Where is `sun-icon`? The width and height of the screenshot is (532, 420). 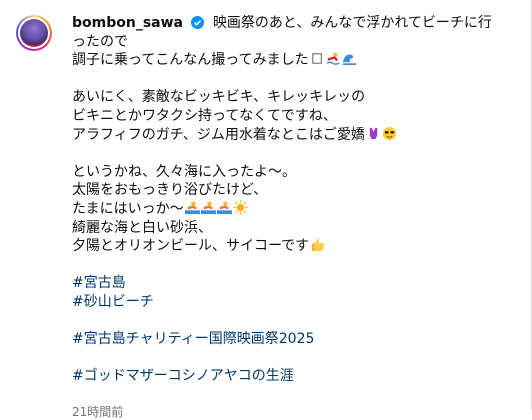 sun-icon is located at coordinates (240, 207).